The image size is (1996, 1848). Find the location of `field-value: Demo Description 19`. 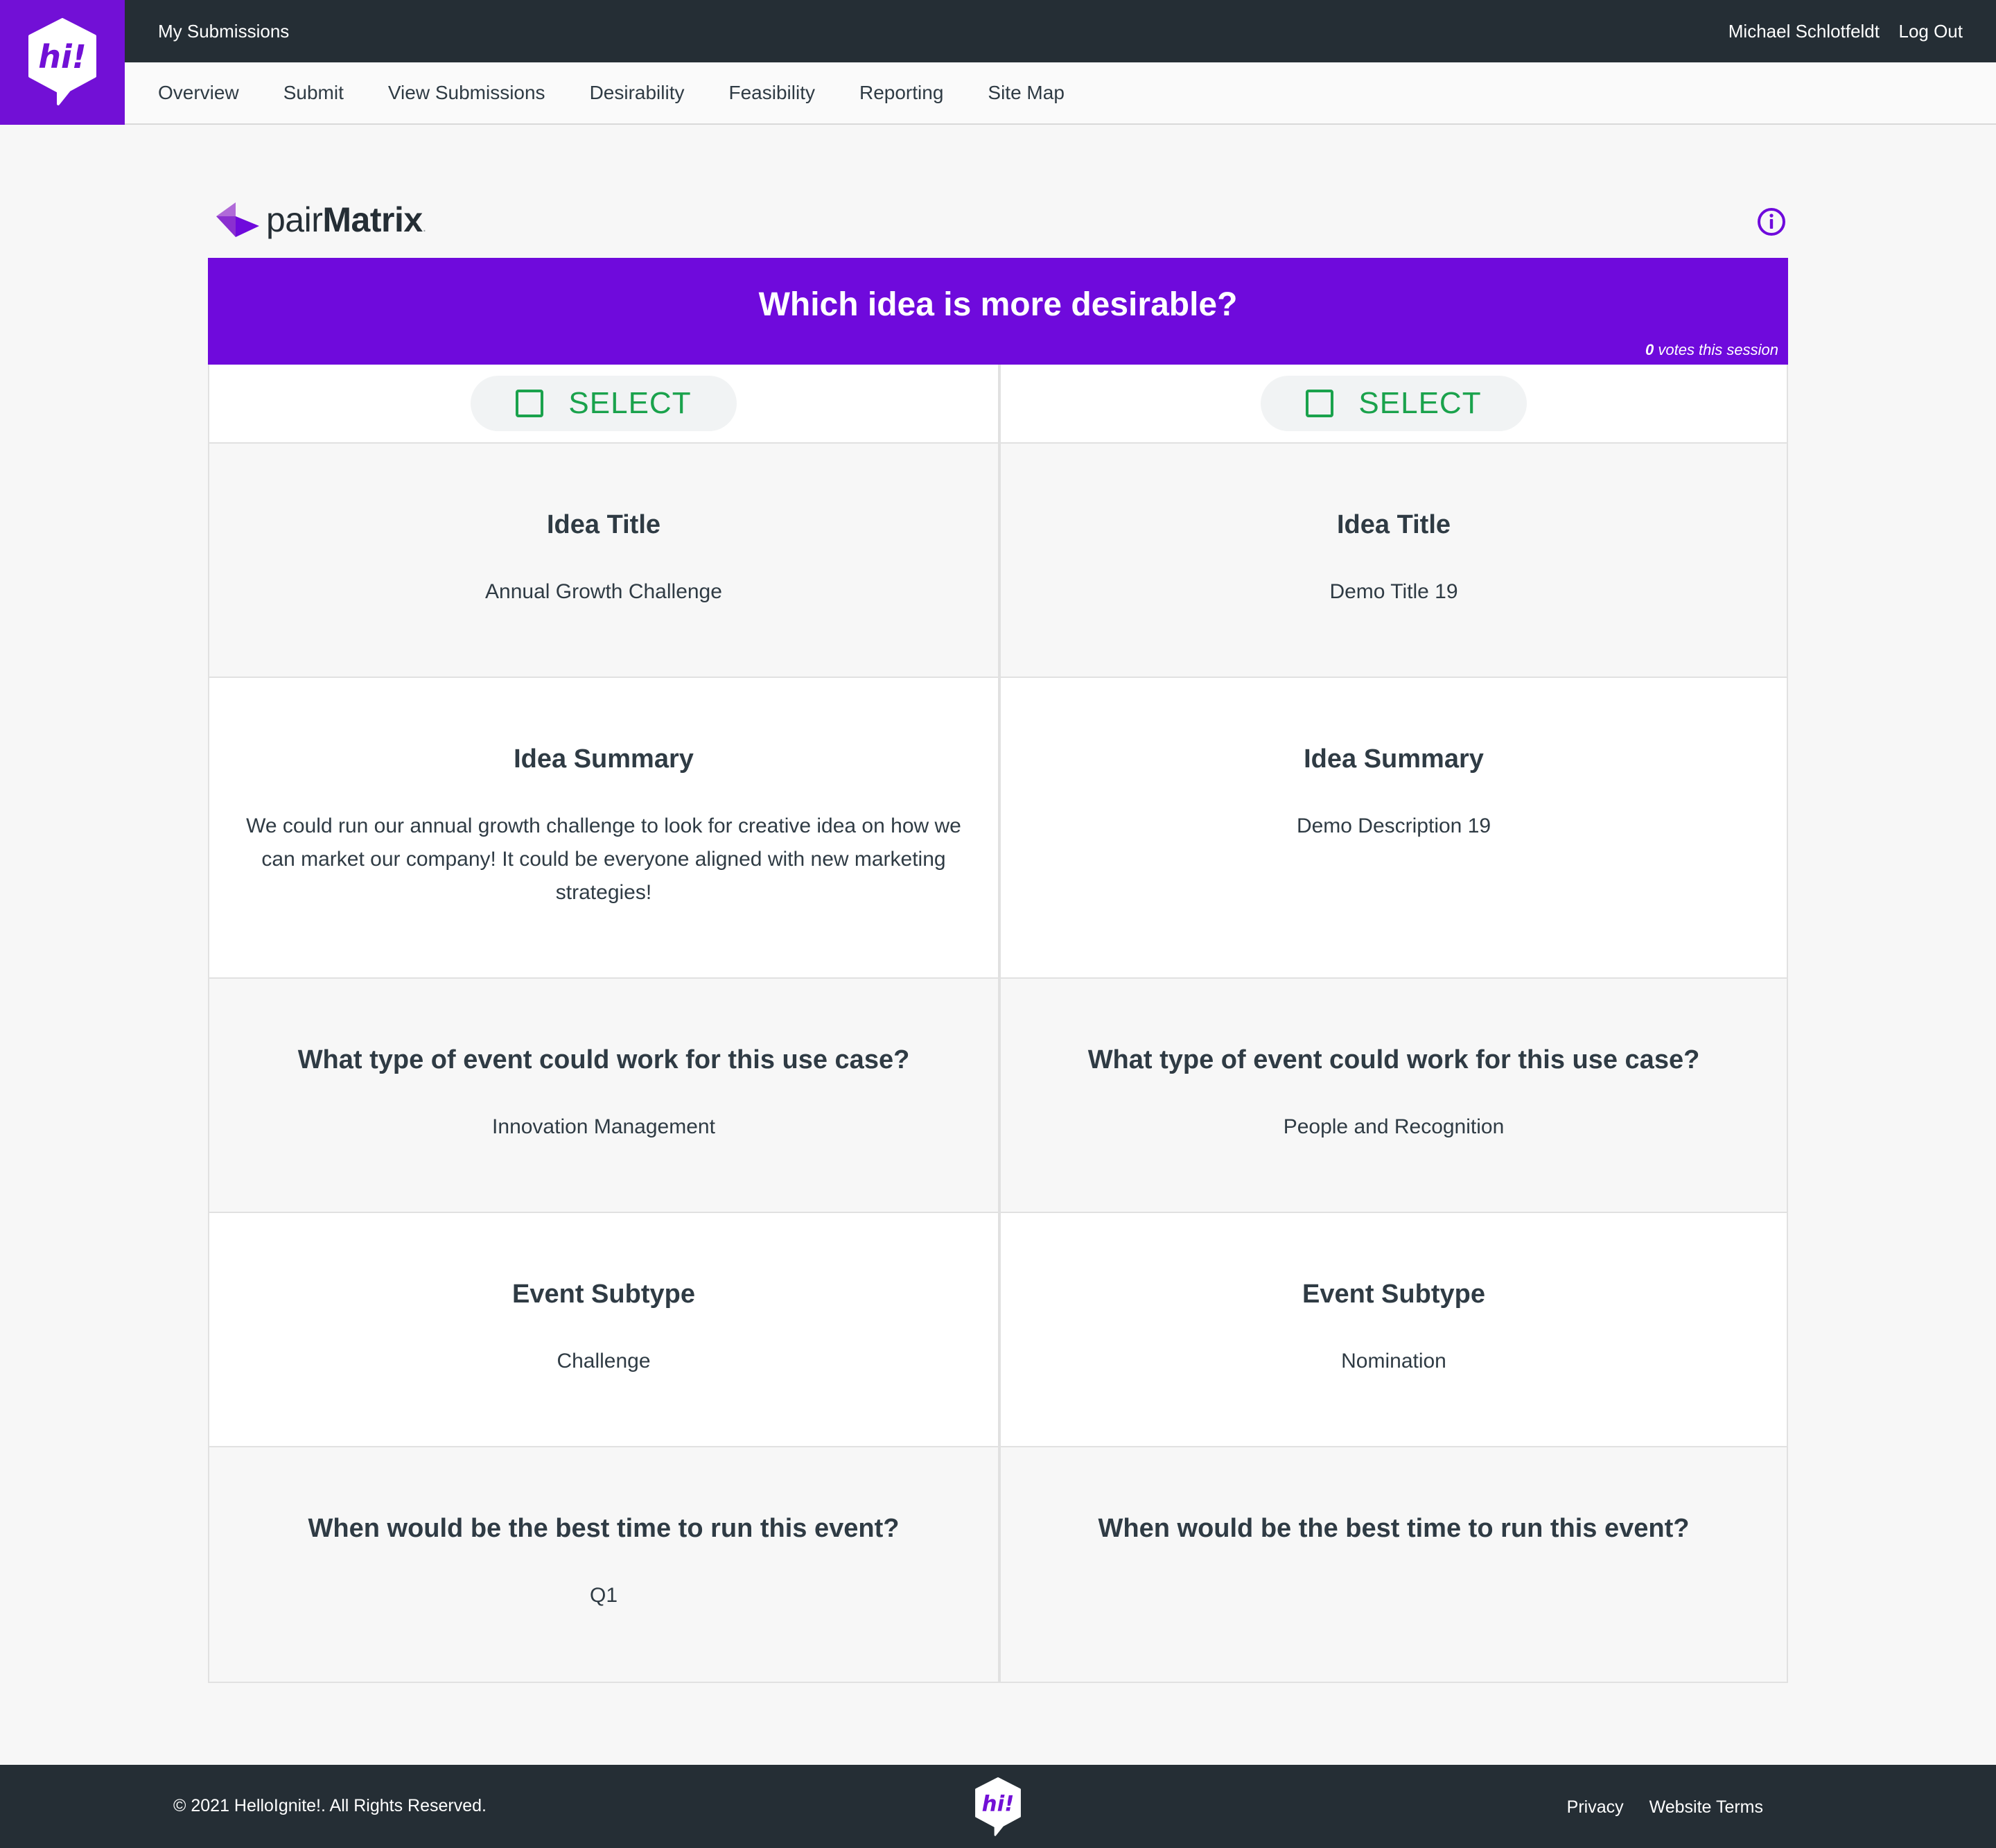

field-value: Demo Description 19 is located at coordinates (1393, 826).